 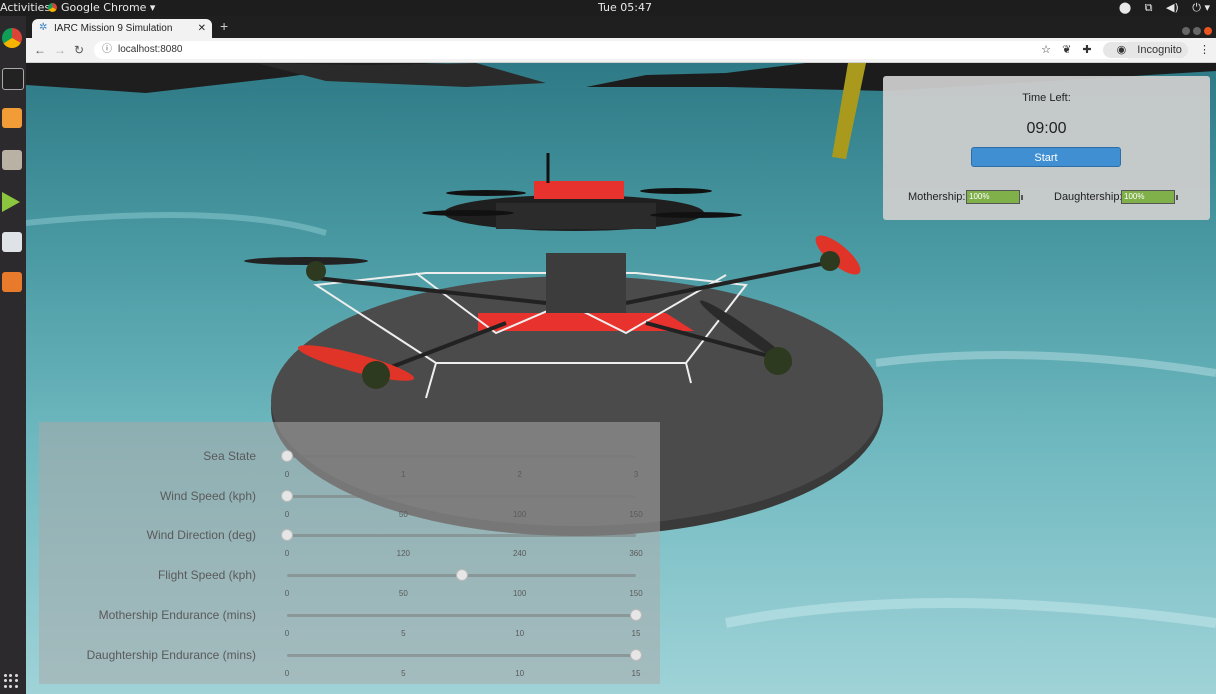 I want to click on slider-row: Daughtership Endurance (mins) 0 5 10 15, so click(x=349, y=663).